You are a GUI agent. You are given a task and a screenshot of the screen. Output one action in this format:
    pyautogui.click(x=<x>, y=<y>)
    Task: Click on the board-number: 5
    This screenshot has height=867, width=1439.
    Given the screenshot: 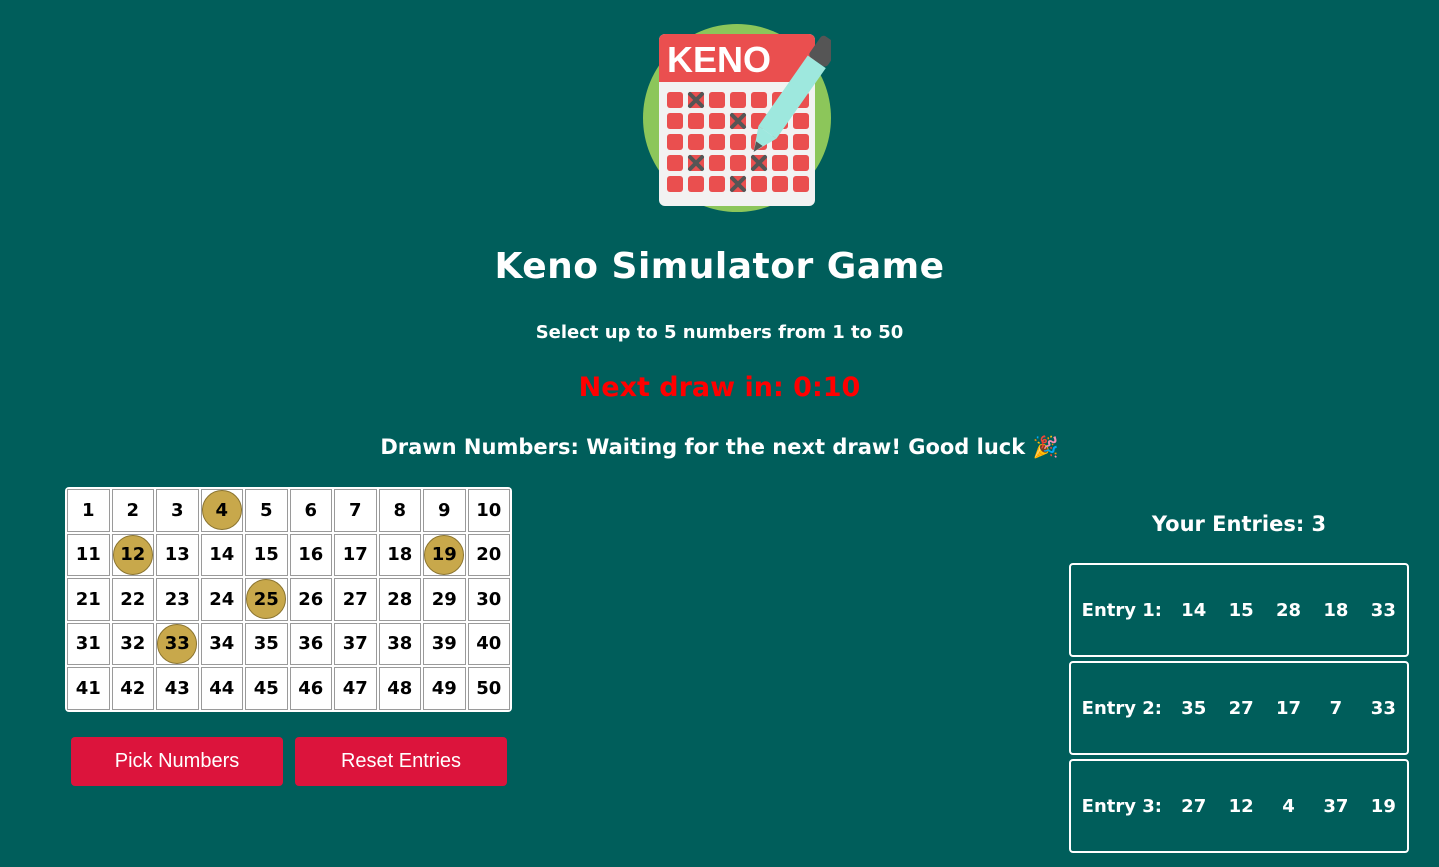 What is the action you would take?
    pyautogui.click(x=266, y=510)
    